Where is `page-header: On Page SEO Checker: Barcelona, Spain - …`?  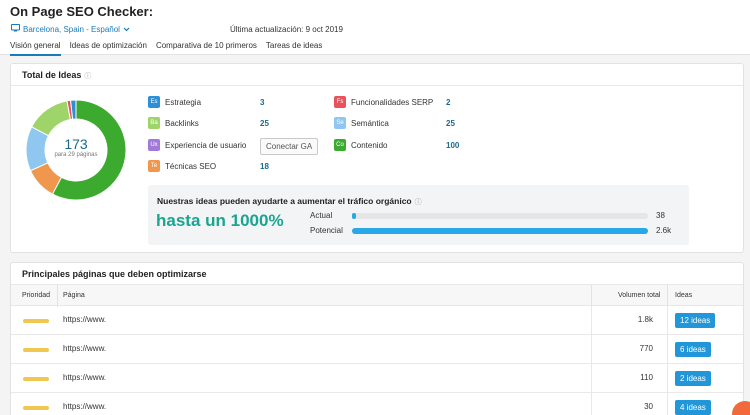
page-header: On Page SEO Checker: Barcelona, Spain - … is located at coordinates (375, 28).